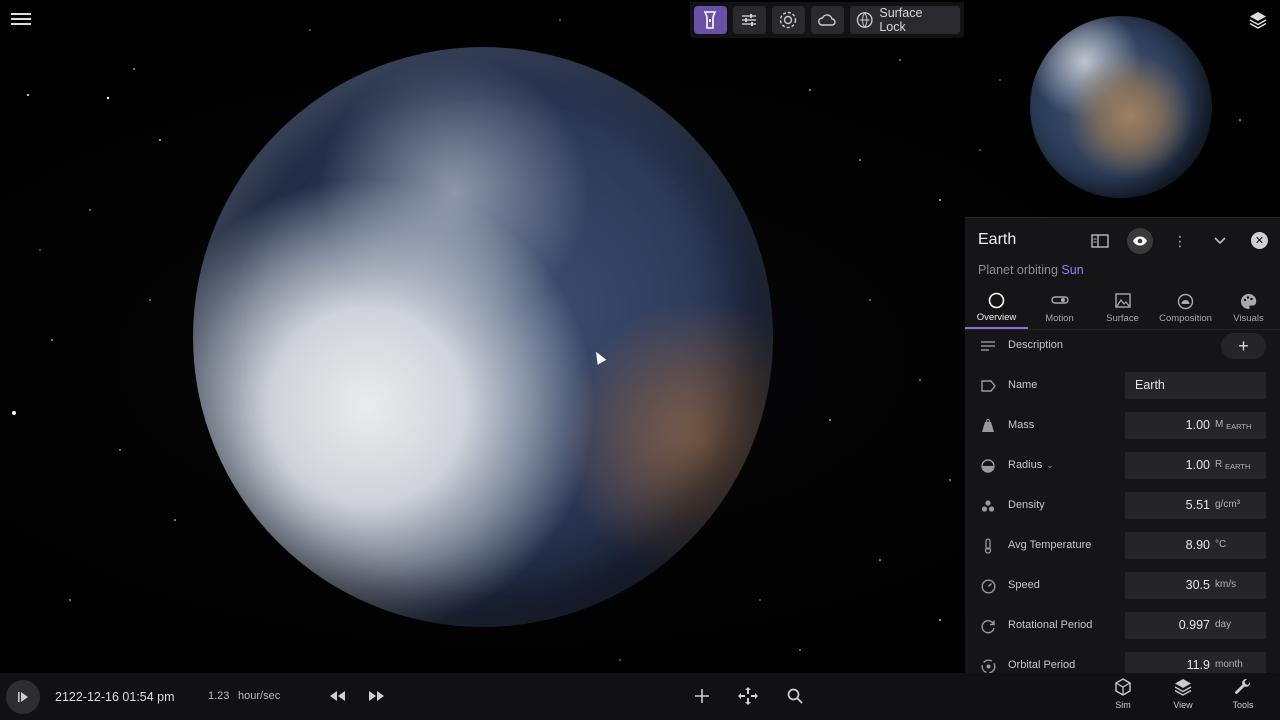  I want to click on simulation-date: 2122-12-16 01:54 pm, so click(115, 697).